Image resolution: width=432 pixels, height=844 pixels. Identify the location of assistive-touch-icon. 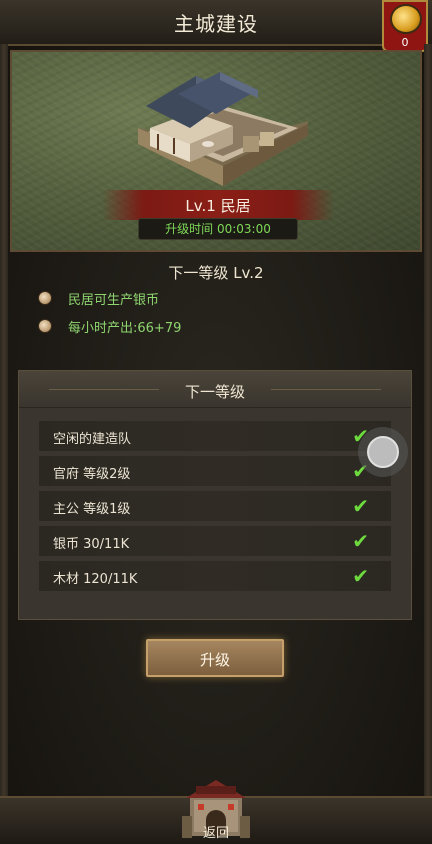
(383, 452).